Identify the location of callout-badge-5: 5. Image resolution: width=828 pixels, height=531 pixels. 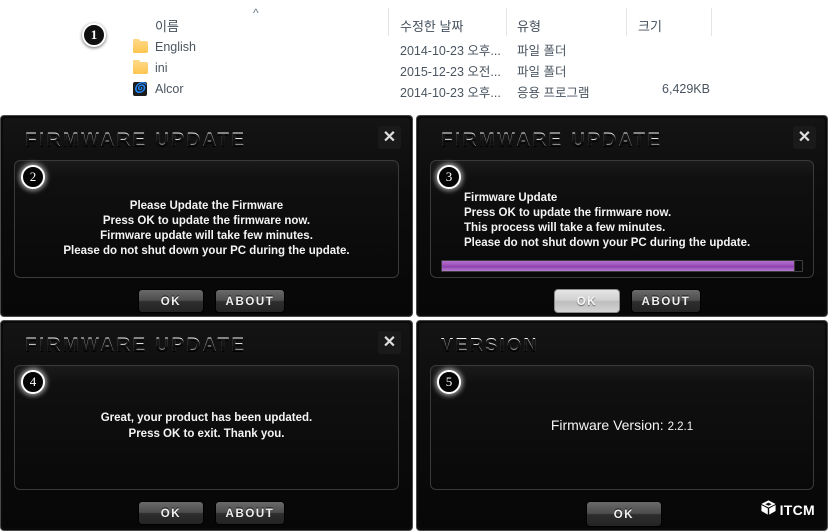
(449, 382).